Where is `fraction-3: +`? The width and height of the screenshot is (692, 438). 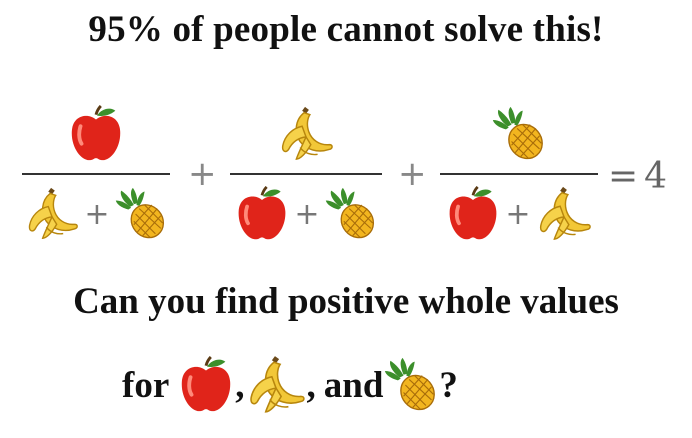 fraction-3: + is located at coordinates (519, 175).